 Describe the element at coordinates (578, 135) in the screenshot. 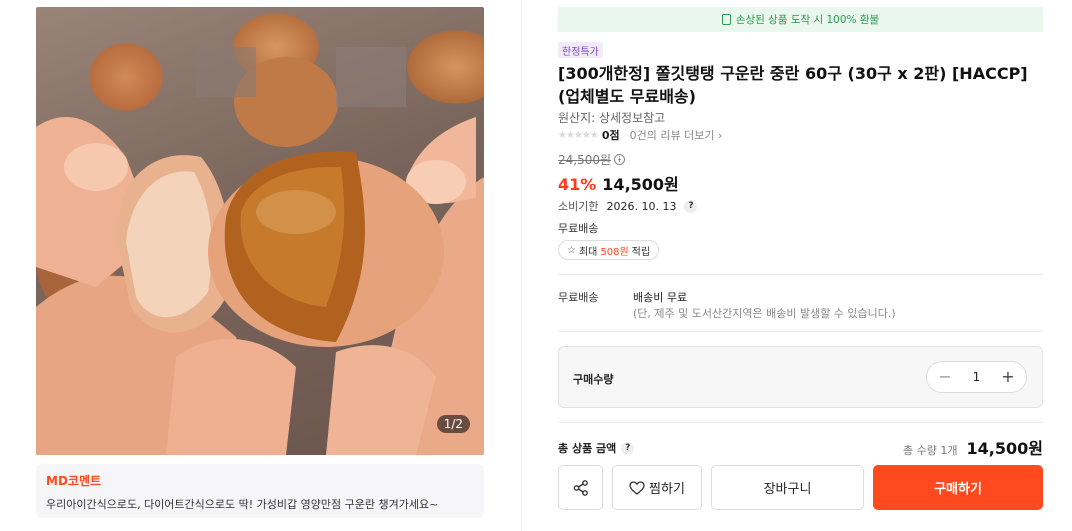

I see `rating-stars-icon: ★★★★★` at that location.